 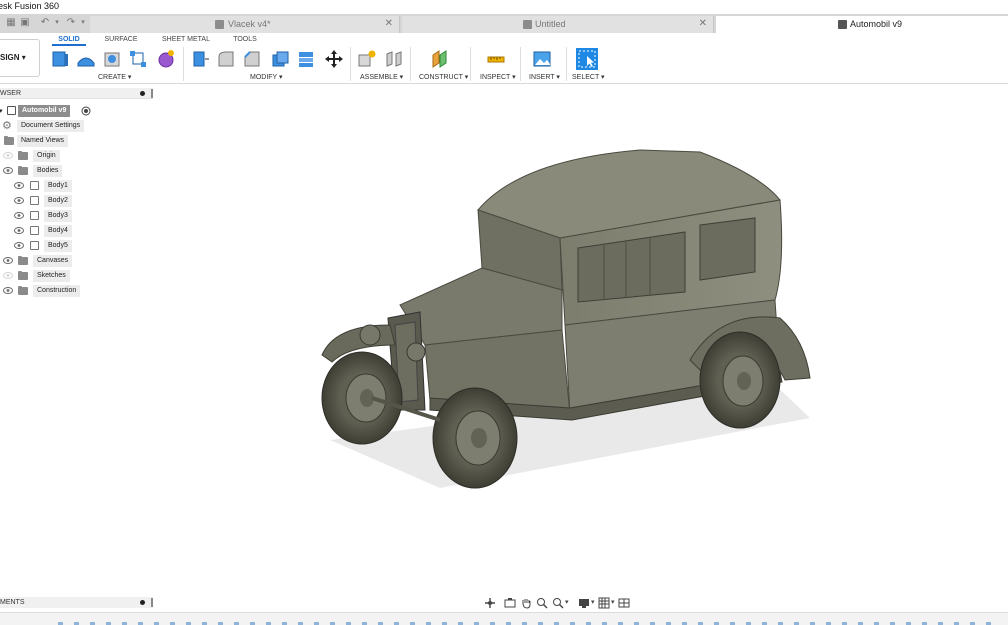 What do you see at coordinates (558, 603) in the screenshot?
I see `zoom-icon` at bounding box center [558, 603].